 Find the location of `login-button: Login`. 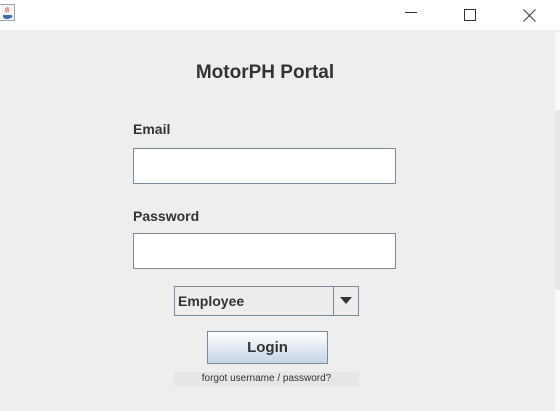

login-button: Login is located at coordinates (267, 347).